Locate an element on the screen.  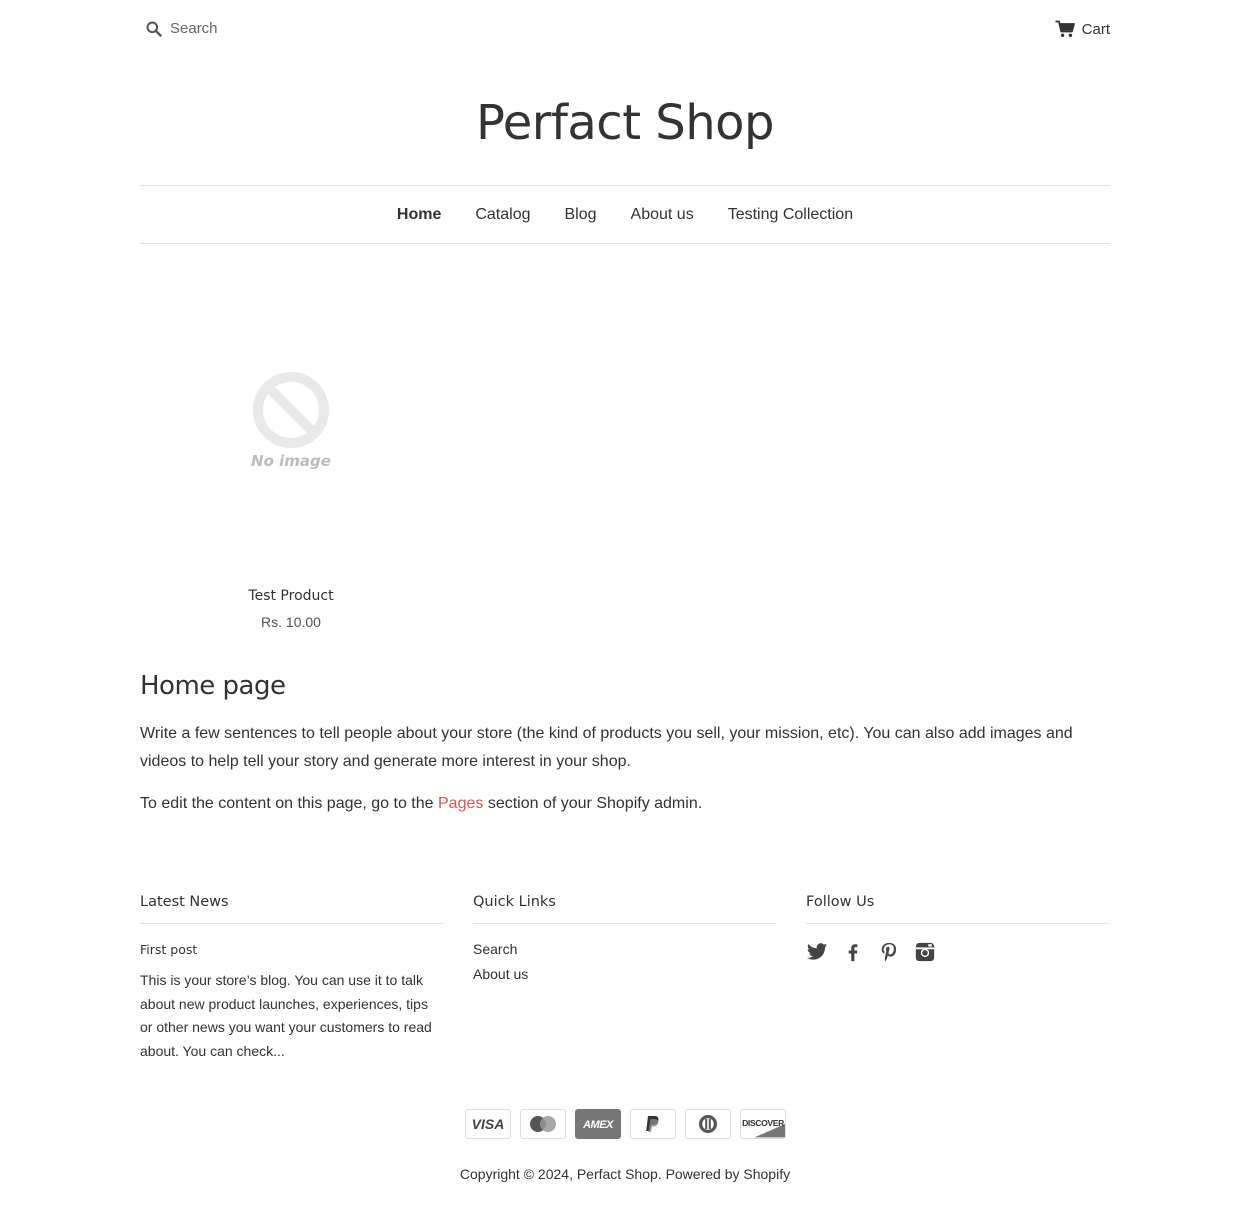
shop-logo: Perfact Shop is located at coordinates (625, 123).